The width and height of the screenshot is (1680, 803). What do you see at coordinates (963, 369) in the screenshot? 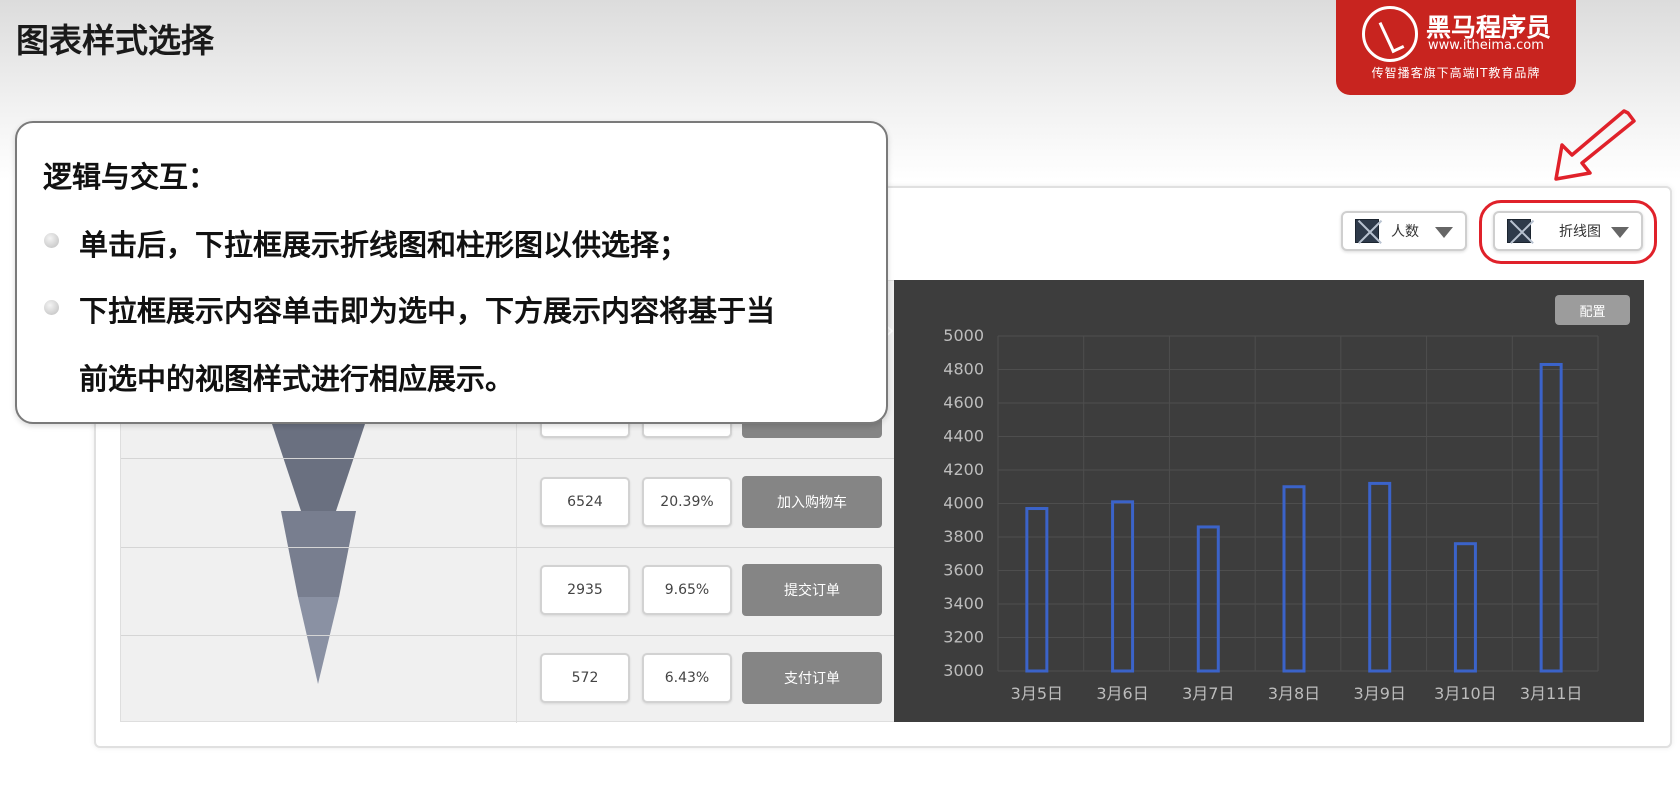
I see `y-tick-label: 4800` at bounding box center [963, 369].